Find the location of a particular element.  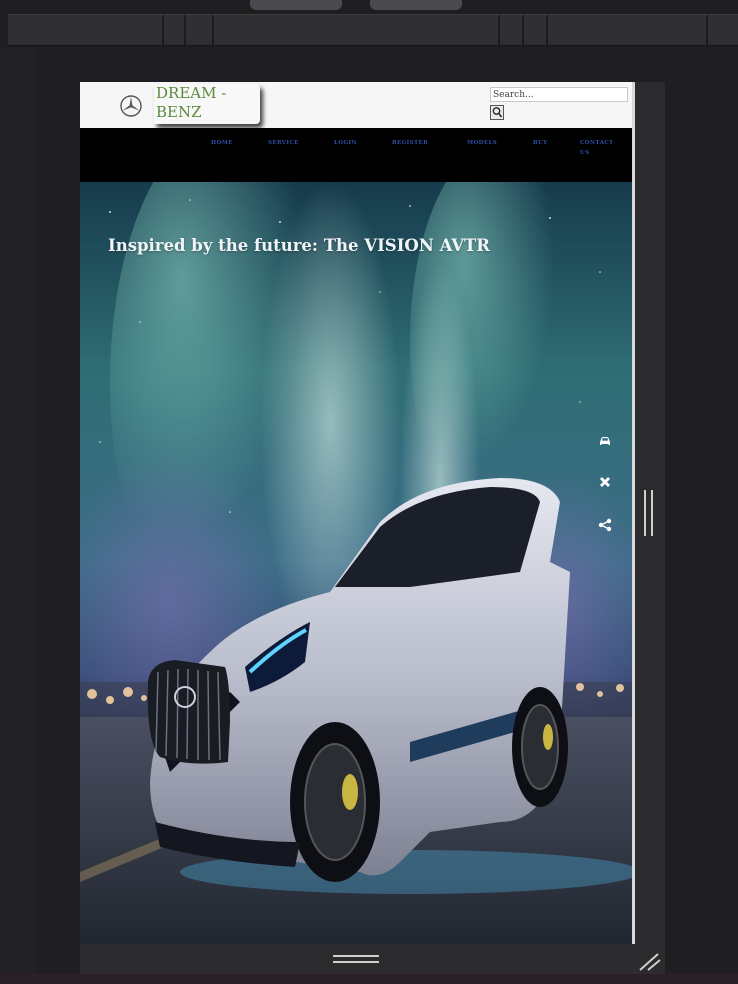

mercedes-star-icon is located at coordinates (131, 106).